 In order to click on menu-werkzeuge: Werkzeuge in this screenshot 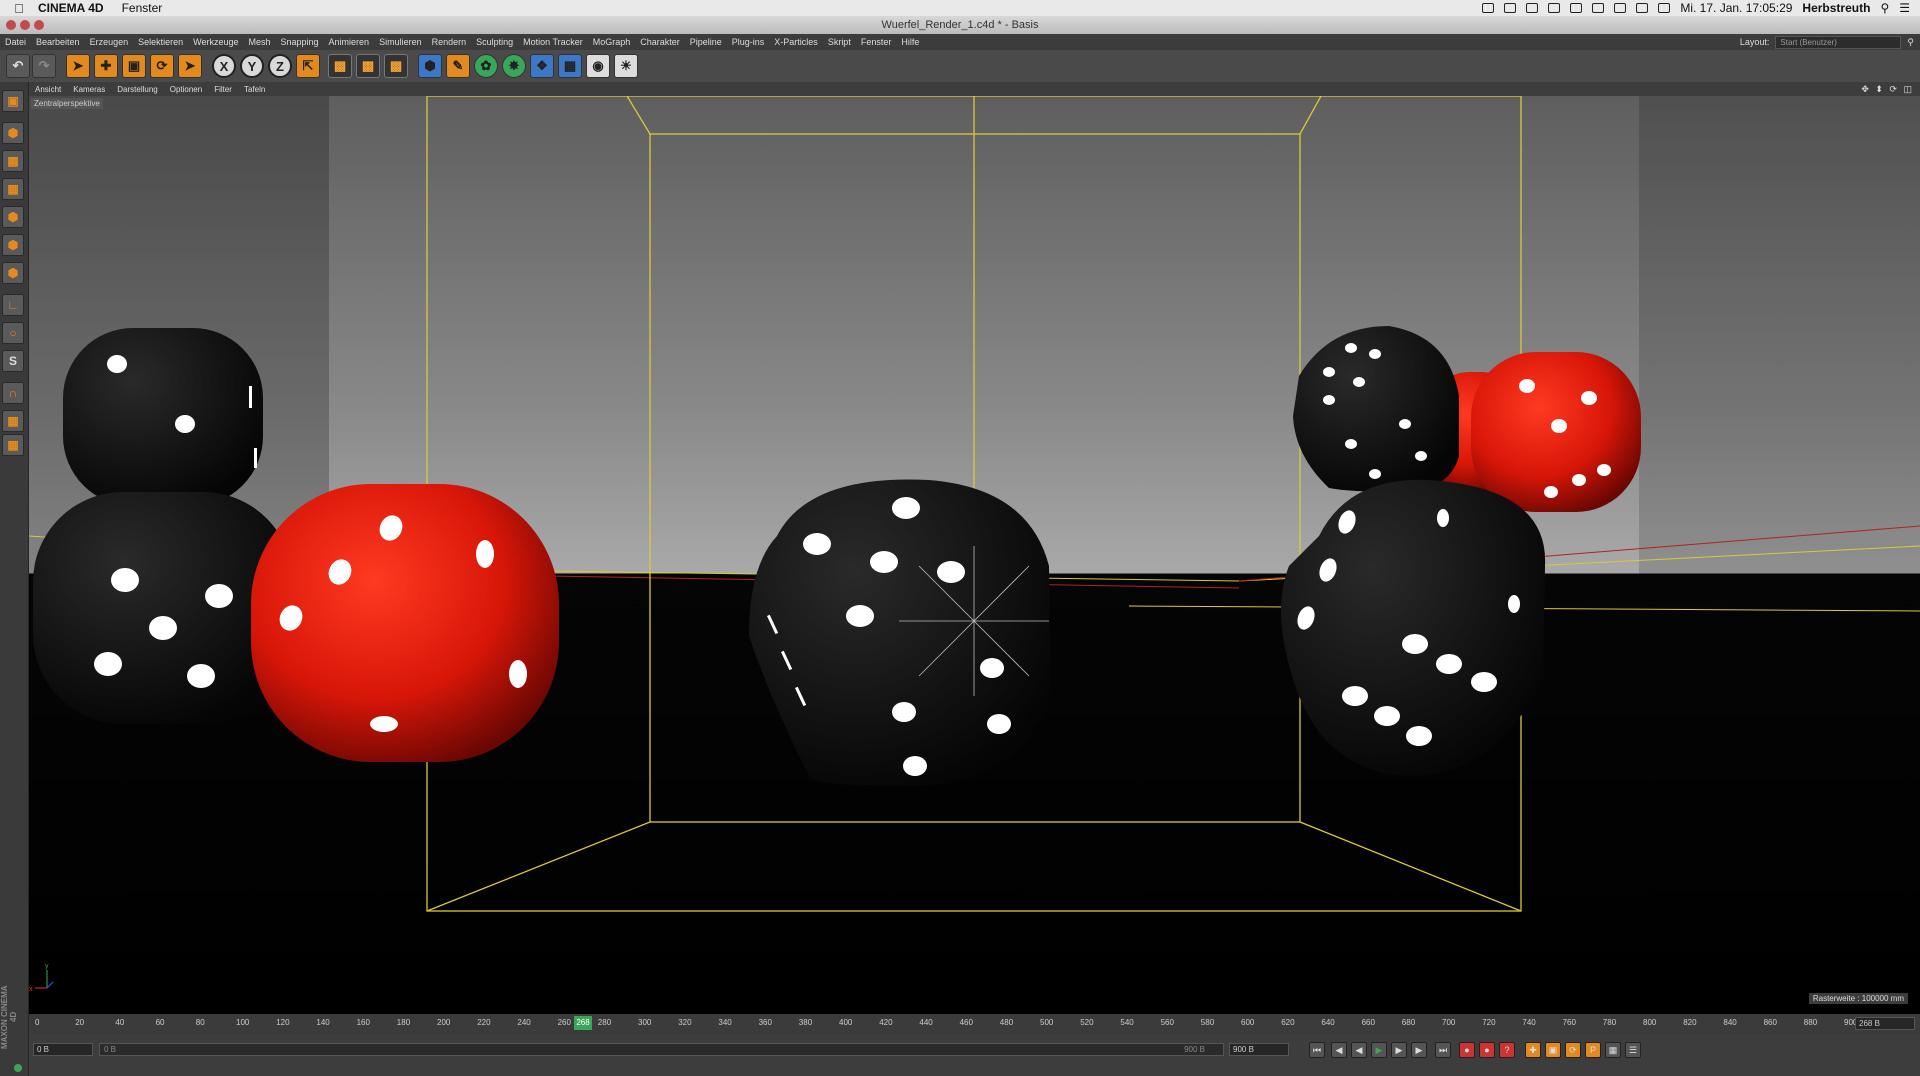, I will do `click(215, 42)`.